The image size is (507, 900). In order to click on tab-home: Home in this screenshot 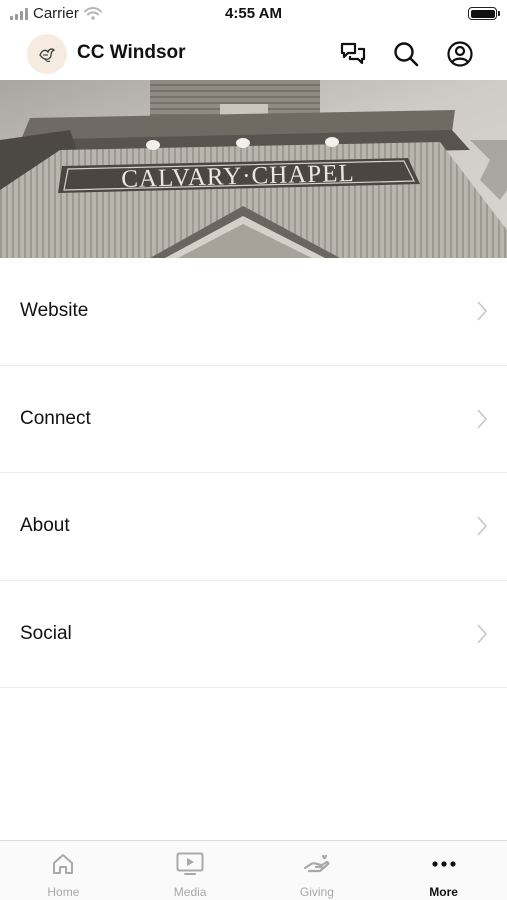, I will do `click(63, 870)`.